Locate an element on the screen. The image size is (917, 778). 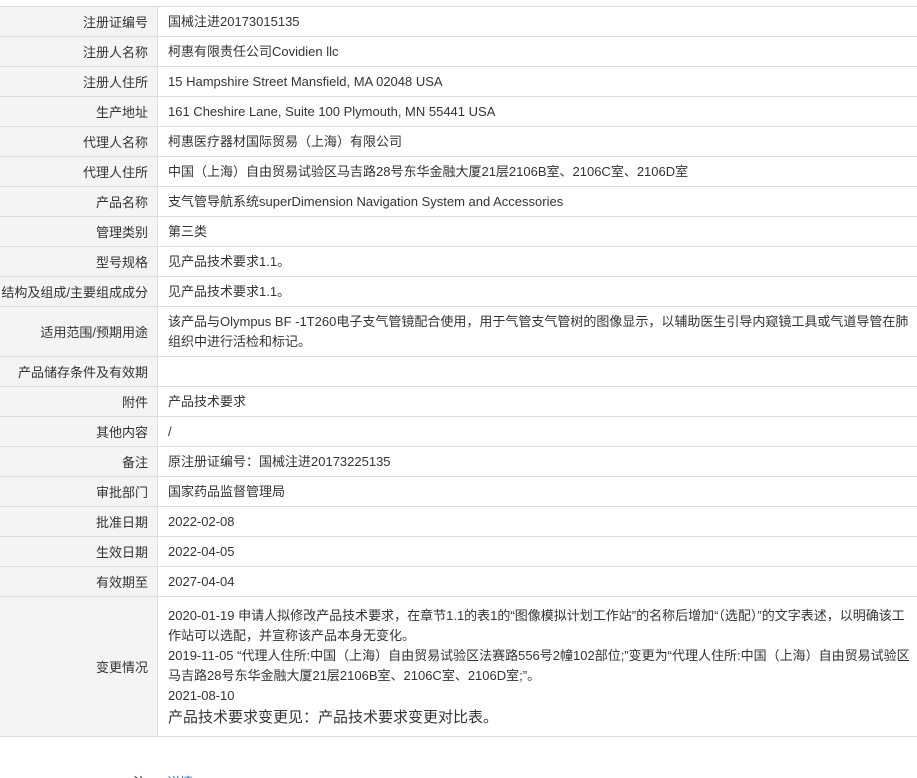
partial-row-note: ●注 详情 is located at coordinates (458, 771).